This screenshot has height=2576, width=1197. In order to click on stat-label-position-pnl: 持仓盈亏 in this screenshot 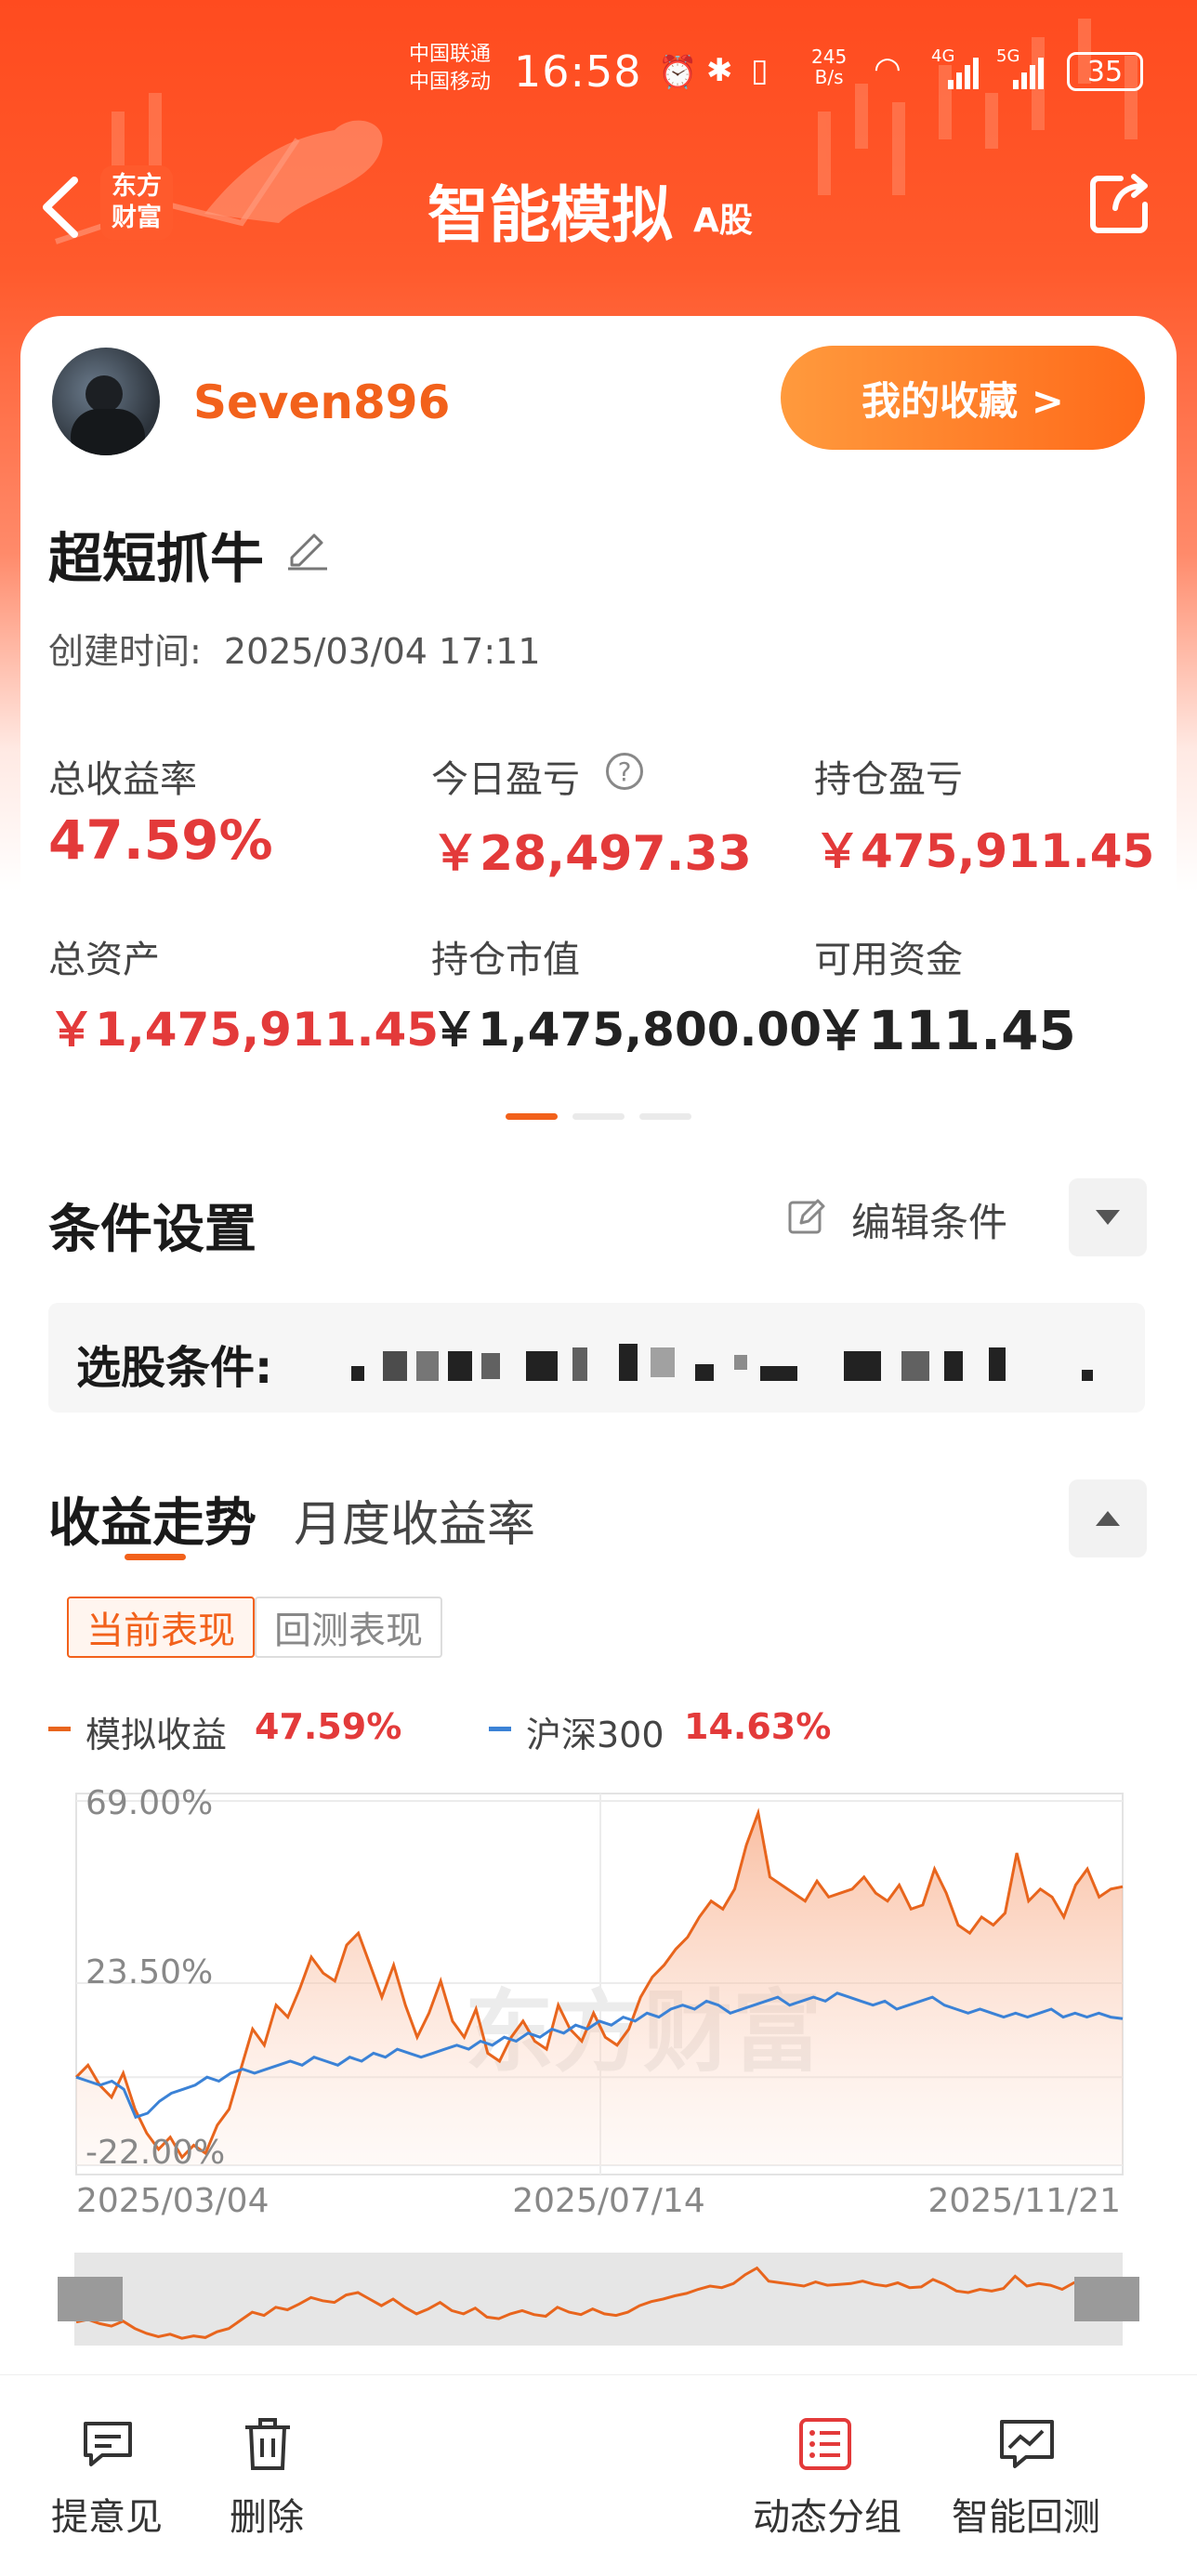, I will do `click(888, 779)`.